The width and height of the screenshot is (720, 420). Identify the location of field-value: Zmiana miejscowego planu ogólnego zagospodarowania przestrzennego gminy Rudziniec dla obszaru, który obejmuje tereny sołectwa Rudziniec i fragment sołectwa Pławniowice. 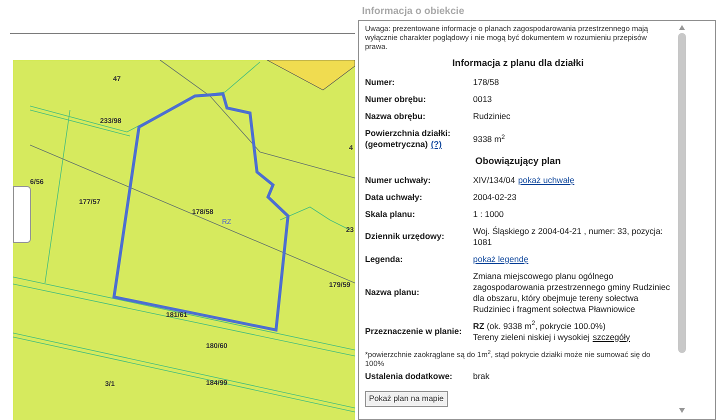
(571, 292).